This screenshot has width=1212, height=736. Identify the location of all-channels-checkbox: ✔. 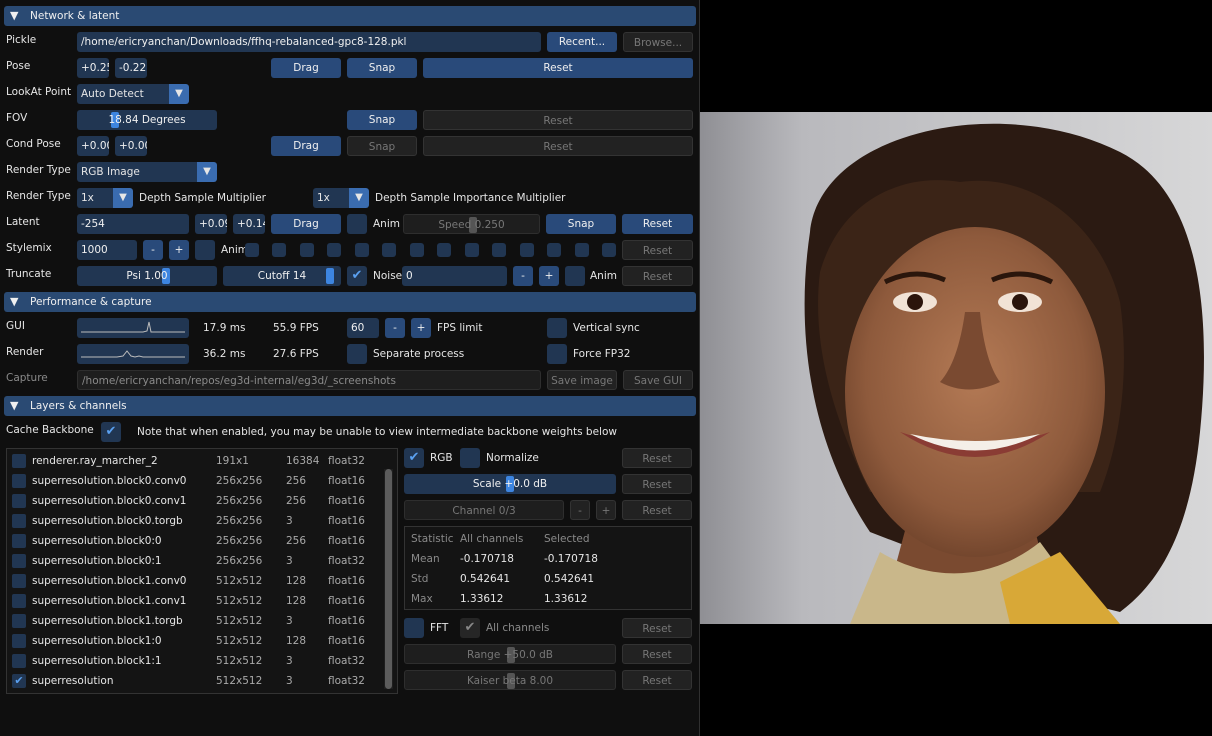
(470, 628).